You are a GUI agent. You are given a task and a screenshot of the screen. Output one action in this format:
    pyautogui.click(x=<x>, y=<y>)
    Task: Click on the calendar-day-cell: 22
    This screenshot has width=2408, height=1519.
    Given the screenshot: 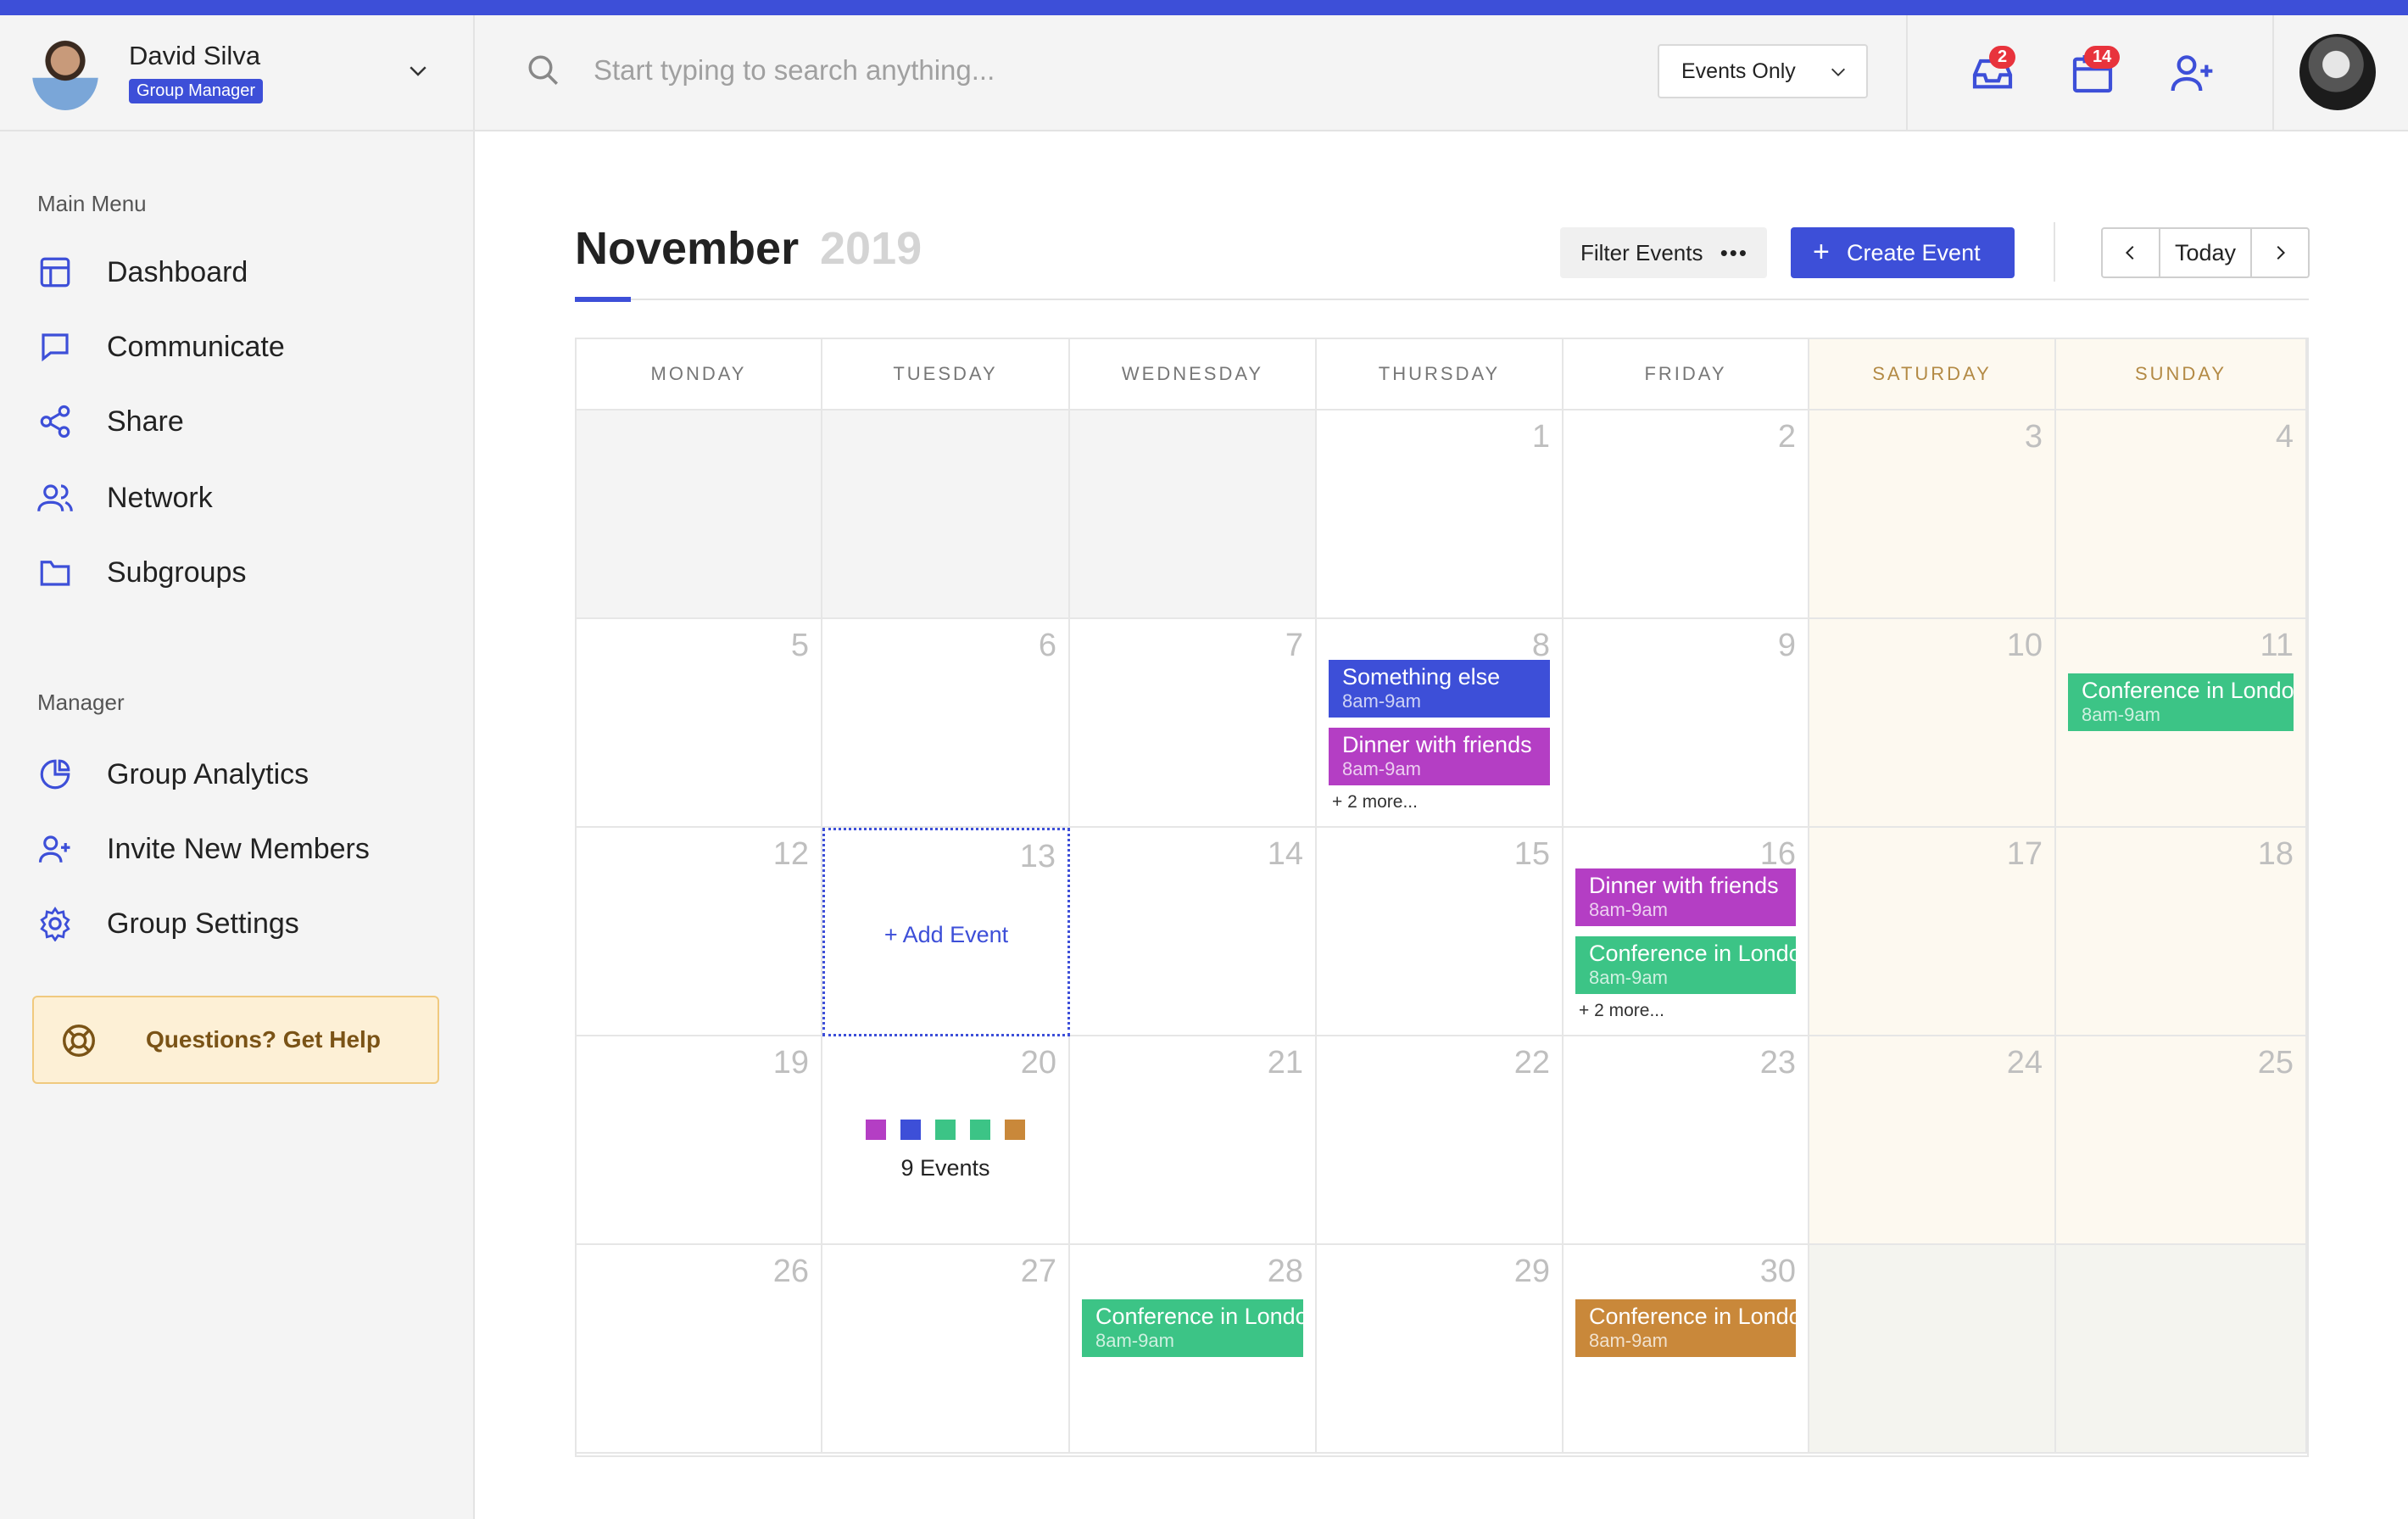 What is the action you would take?
    pyautogui.click(x=1440, y=1140)
    